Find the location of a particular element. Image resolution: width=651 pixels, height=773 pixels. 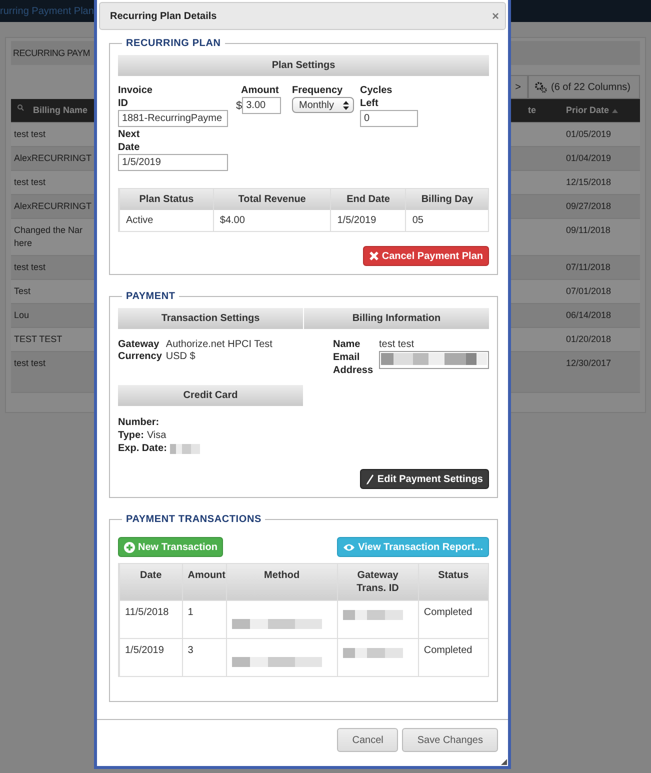

panel-title: RECURRING PAYM is located at coordinates (51, 53).